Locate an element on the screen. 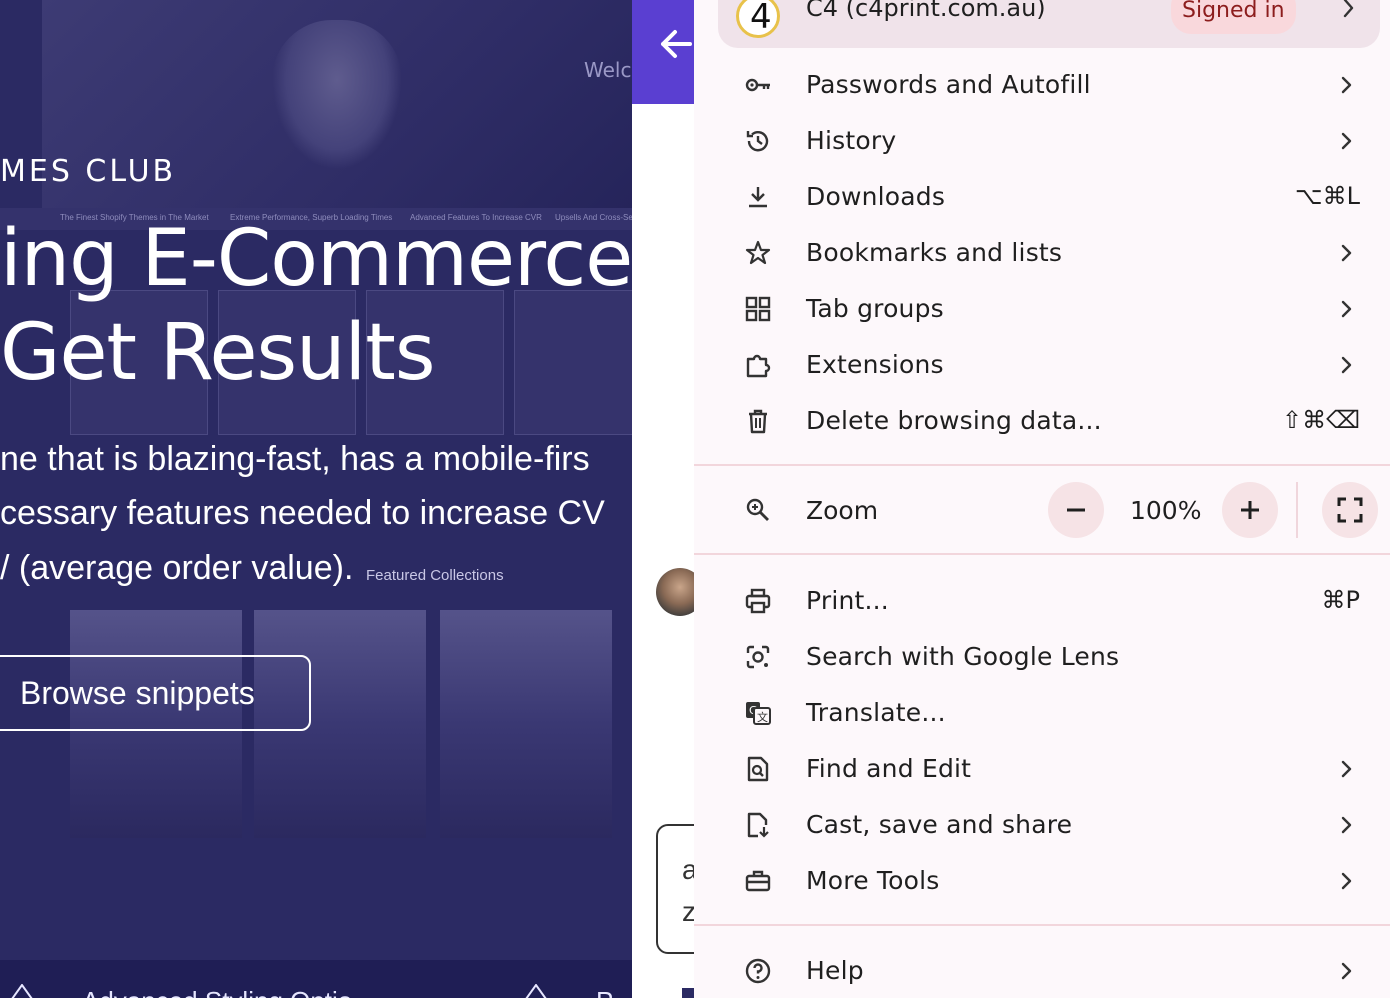 This screenshot has height=998, width=1390. panel-footer-block is located at coordinates (688, 993).